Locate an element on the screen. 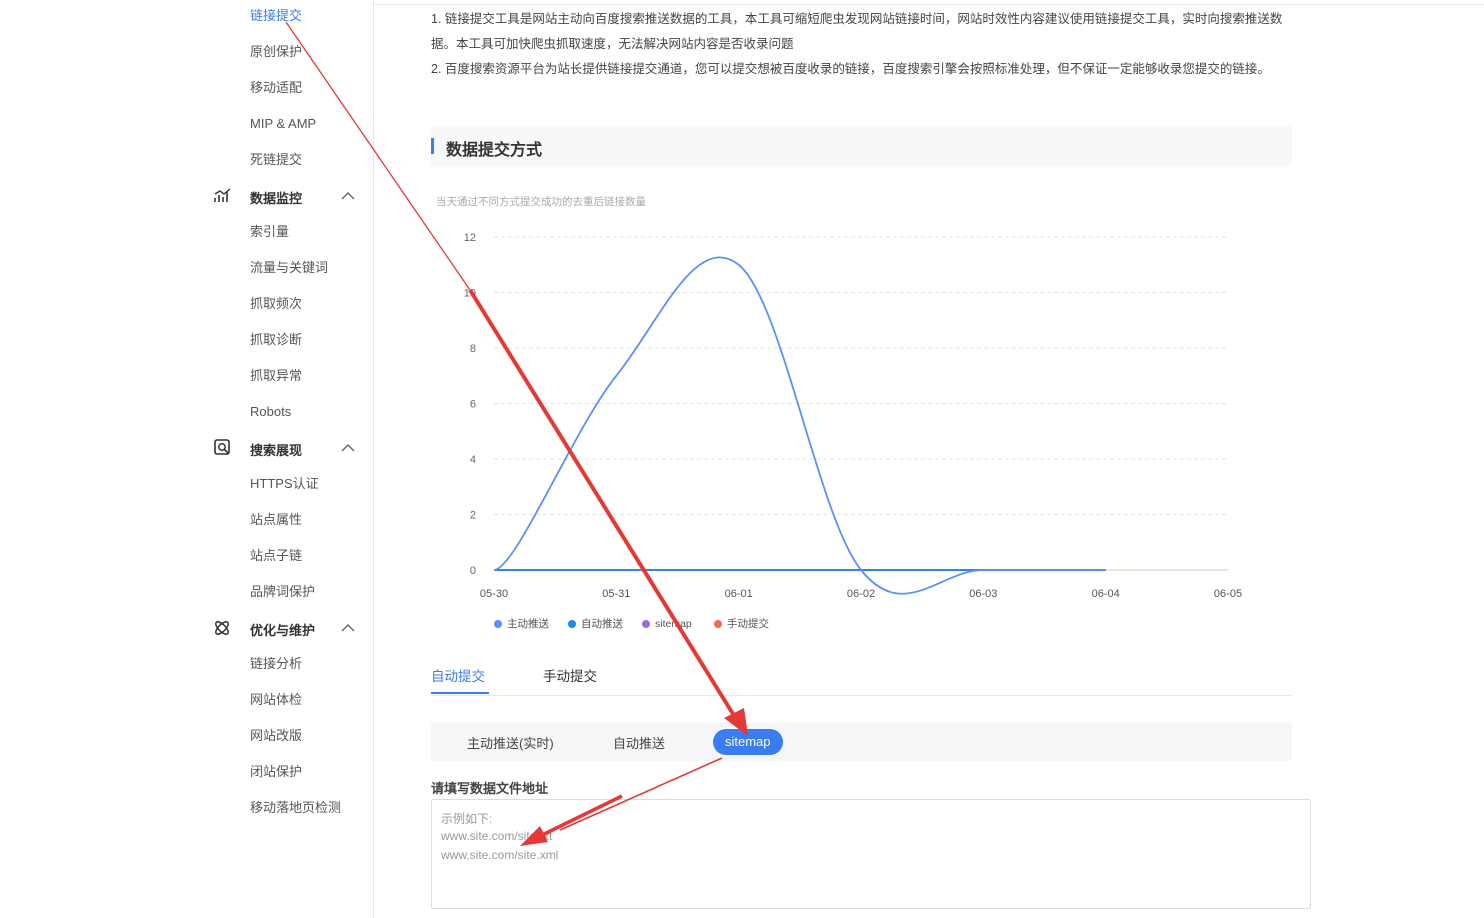 This screenshot has width=1484, height=918. sidebar-item-crawl-diagnose: 抓取诊断 is located at coordinates (276, 340).